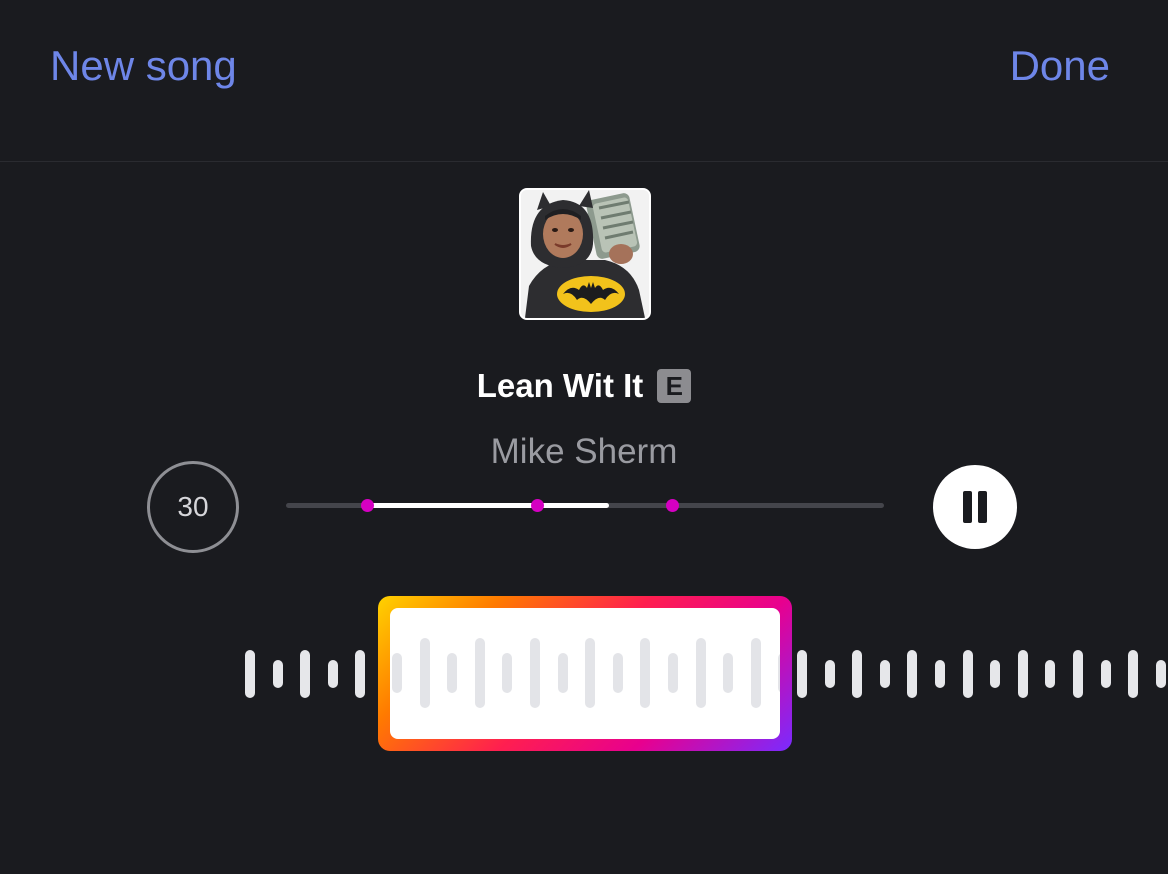 The width and height of the screenshot is (1168, 874). What do you see at coordinates (193, 507) in the screenshot?
I see `clip-duration-button: 30` at bounding box center [193, 507].